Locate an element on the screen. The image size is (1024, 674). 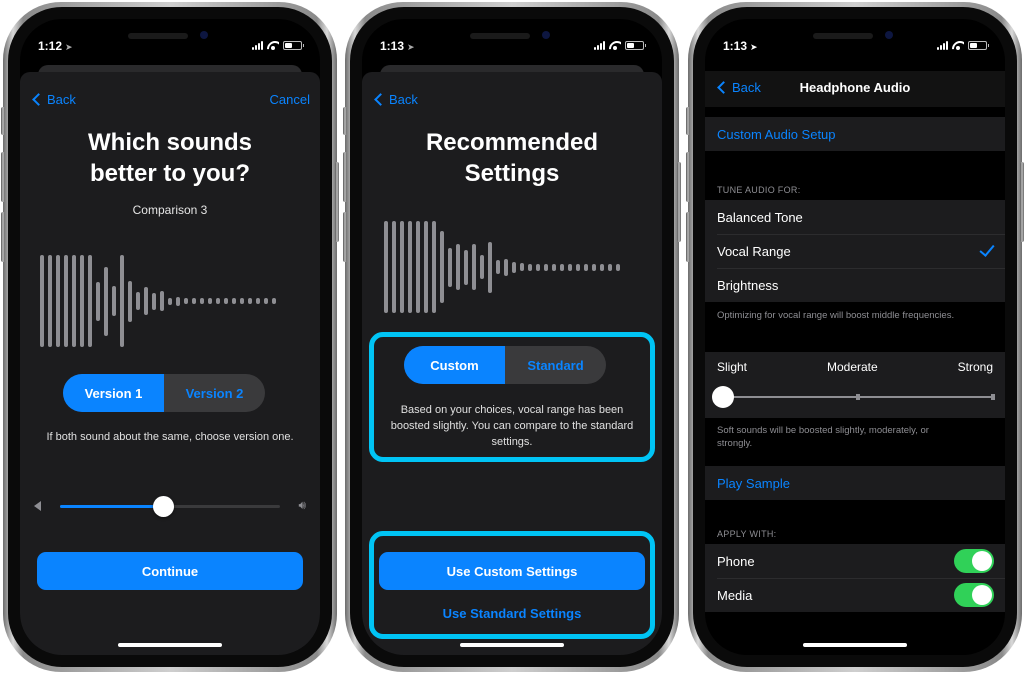
segment-version-1: Version 1 is located at coordinates (113, 393).